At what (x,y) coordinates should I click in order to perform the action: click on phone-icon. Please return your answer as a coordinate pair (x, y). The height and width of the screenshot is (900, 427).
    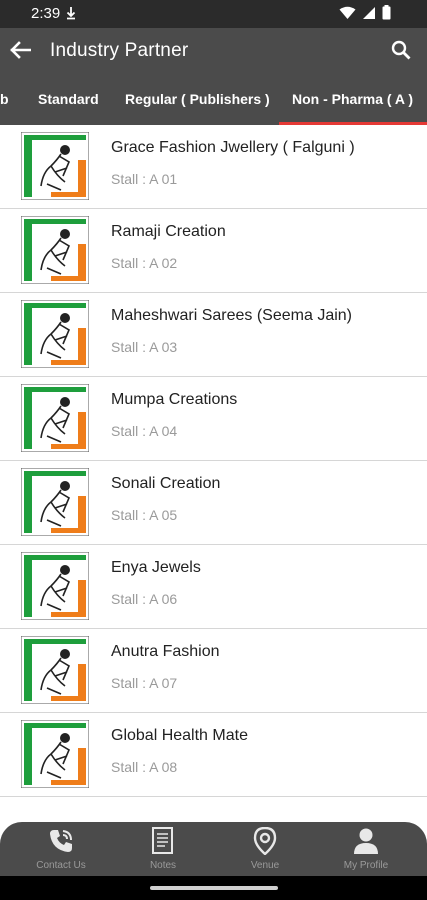
    Looking at the image, I should click on (61, 841).